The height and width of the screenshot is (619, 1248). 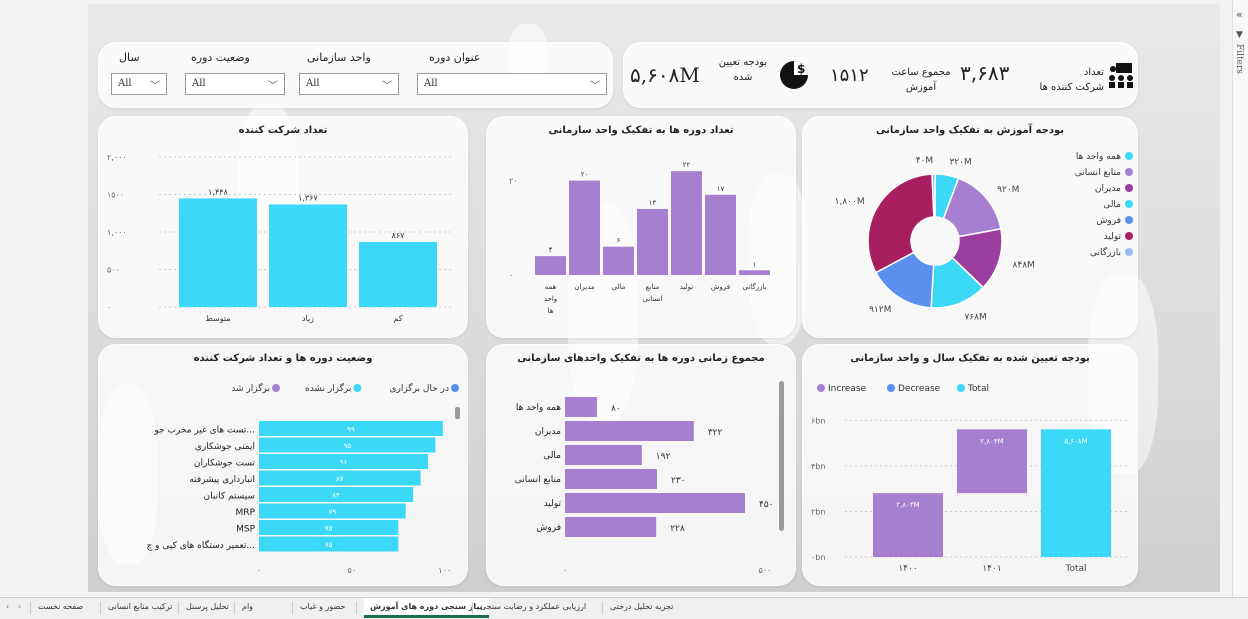 I want to click on y-tick-label: MRP, so click(x=246, y=513).